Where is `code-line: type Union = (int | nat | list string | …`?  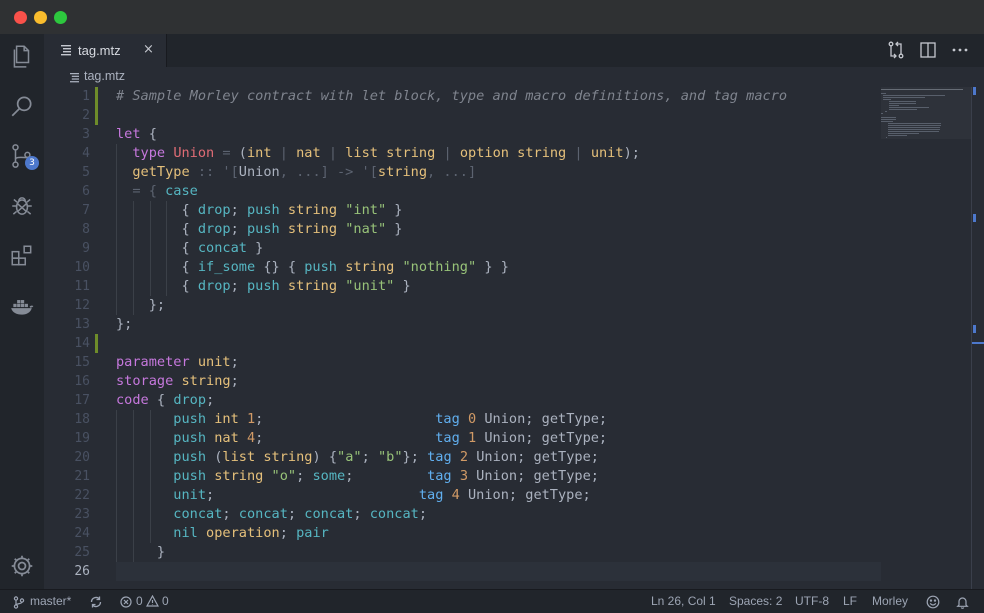
code-line: type Union = (int | nat | list string | … is located at coordinates (378, 153).